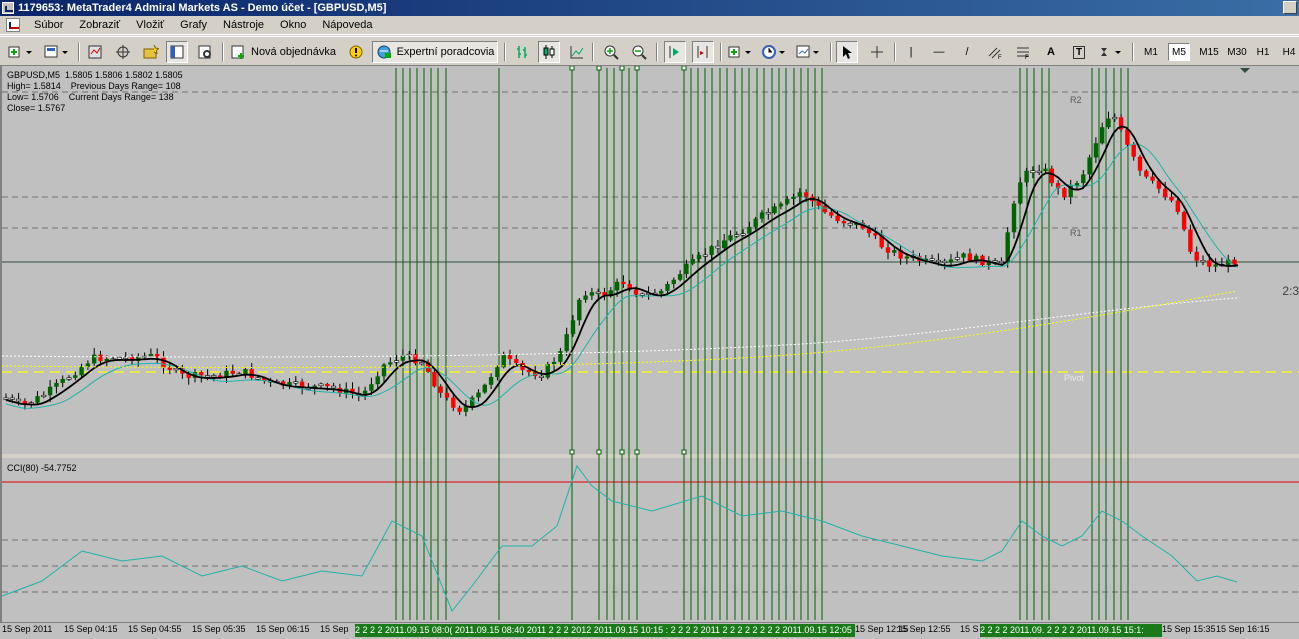  What do you see at coordinates (1209, 52) in the screenshot?
I see `timeframe-m15: M15` at bounding box center [1209, 52].